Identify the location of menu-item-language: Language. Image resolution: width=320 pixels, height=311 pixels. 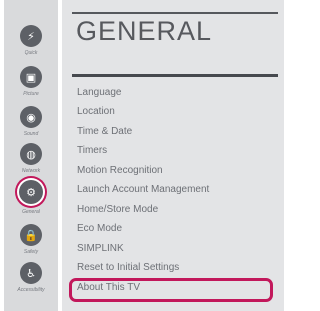
(99, 93).